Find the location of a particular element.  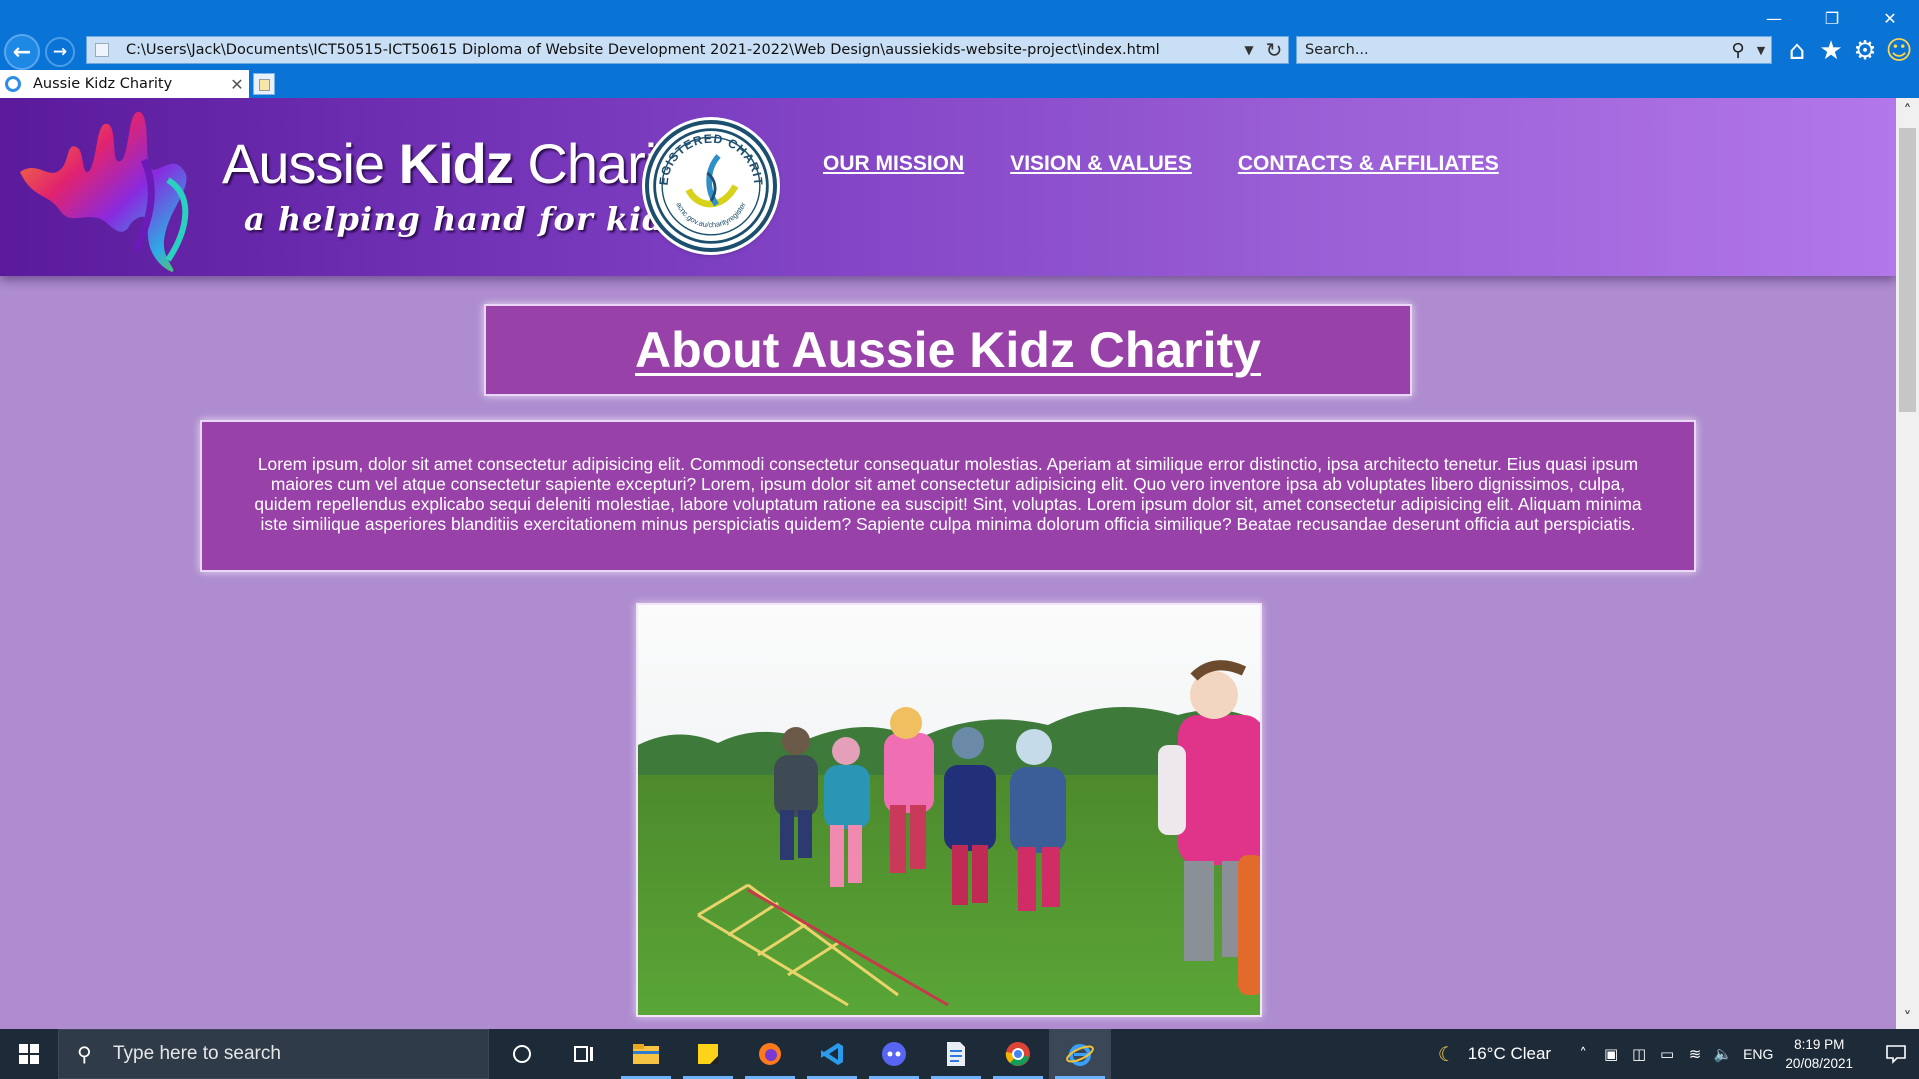

task-view-button is located at coordinates (584, 1054).